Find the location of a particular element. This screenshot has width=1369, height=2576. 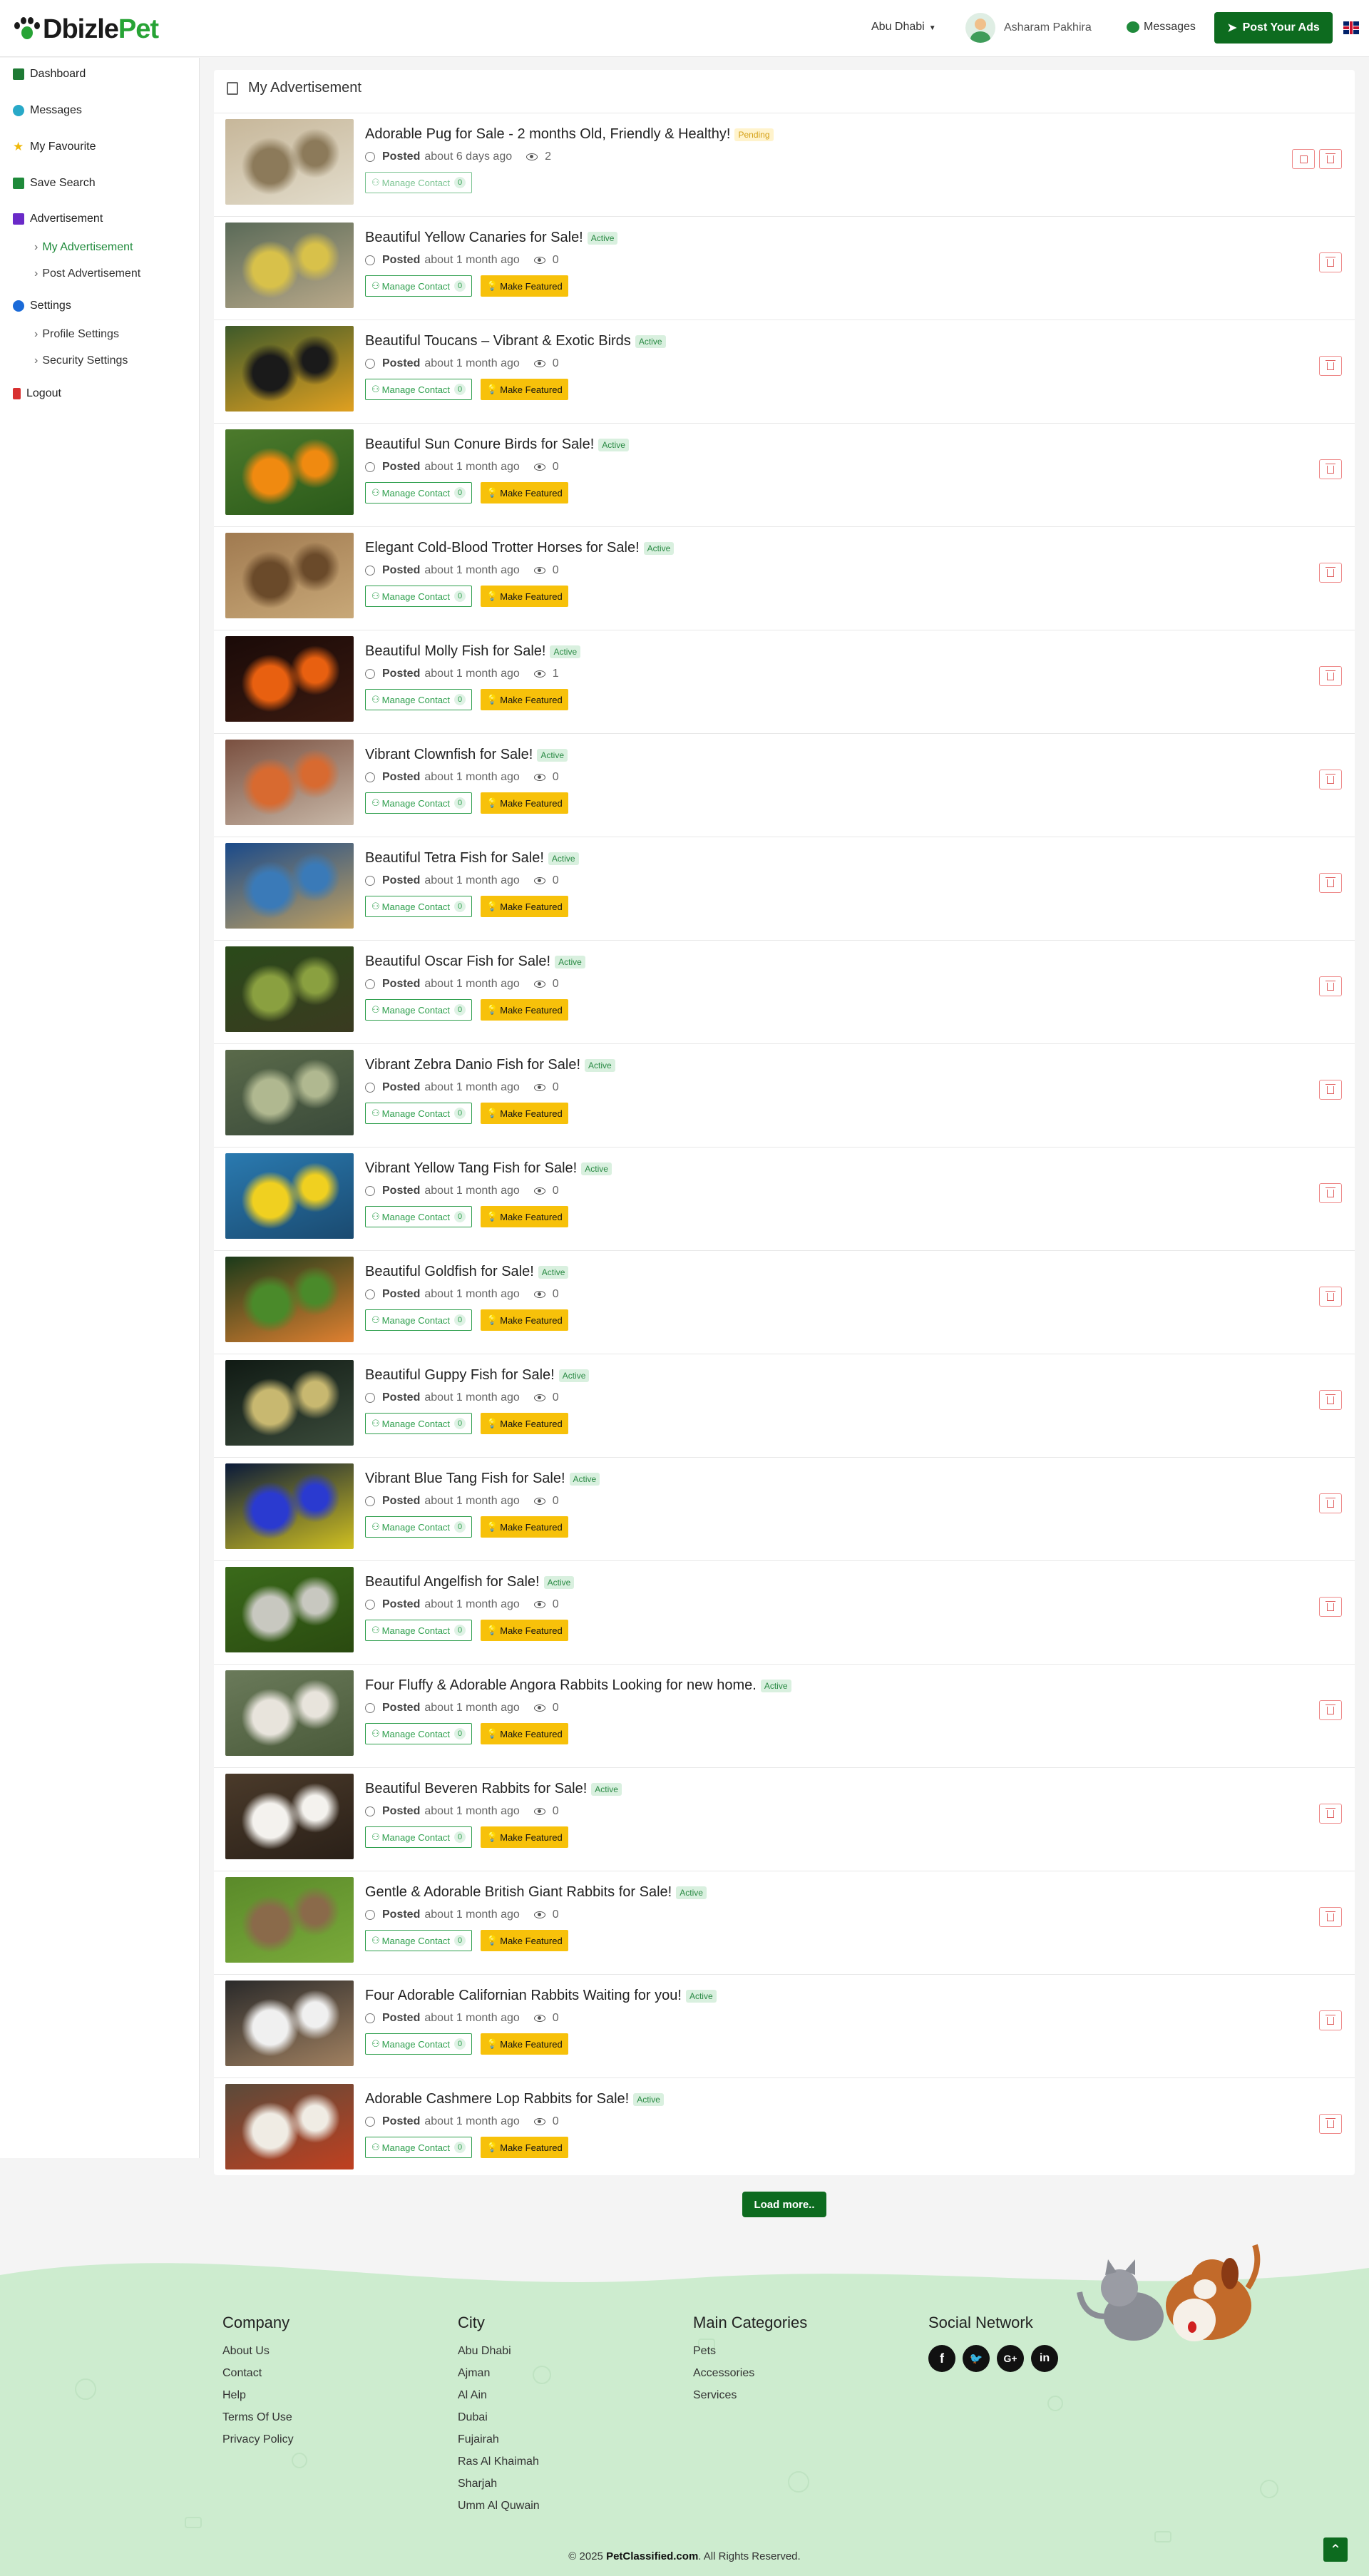

ad-title: Beautiful Molly Fish for Sale! Active is located at coordinates (473, 652).